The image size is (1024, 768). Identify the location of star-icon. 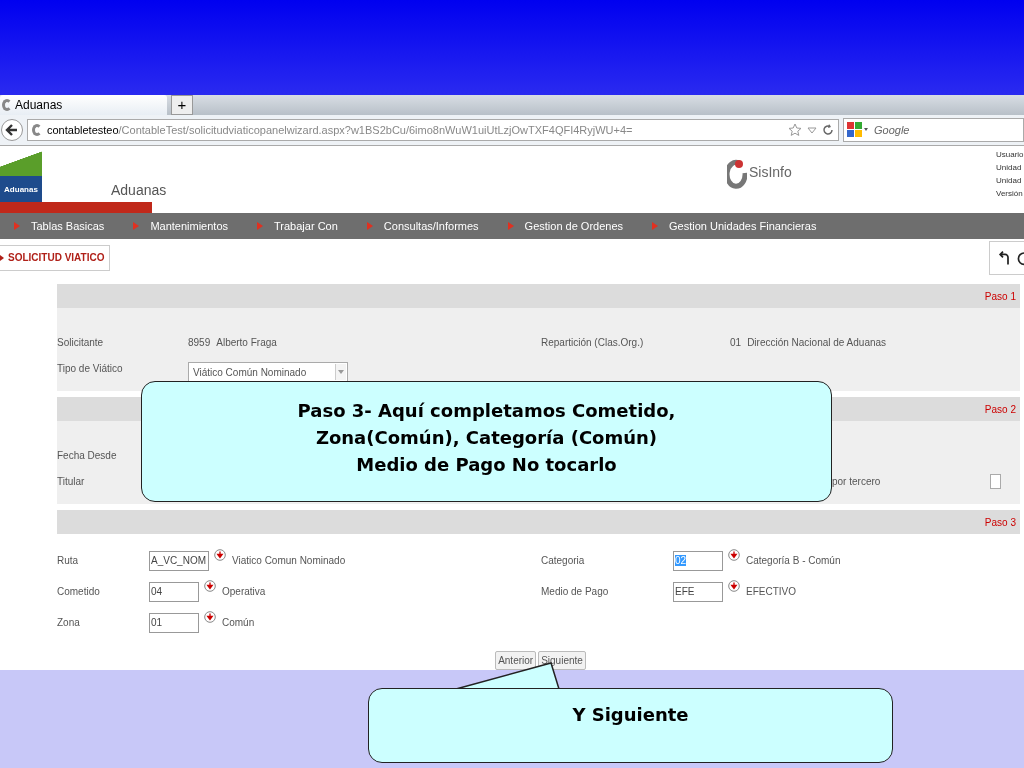
(795, 130).